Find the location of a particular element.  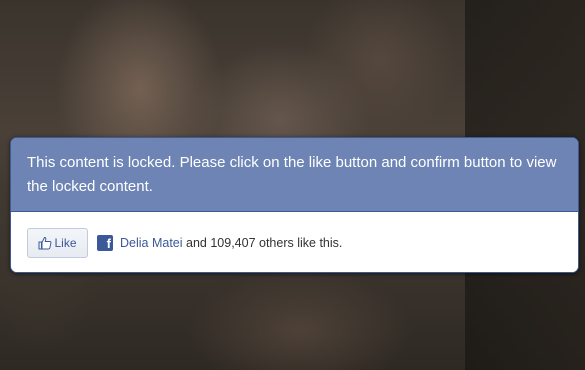

like-button-label: Like is located at coordinates (65, 243).